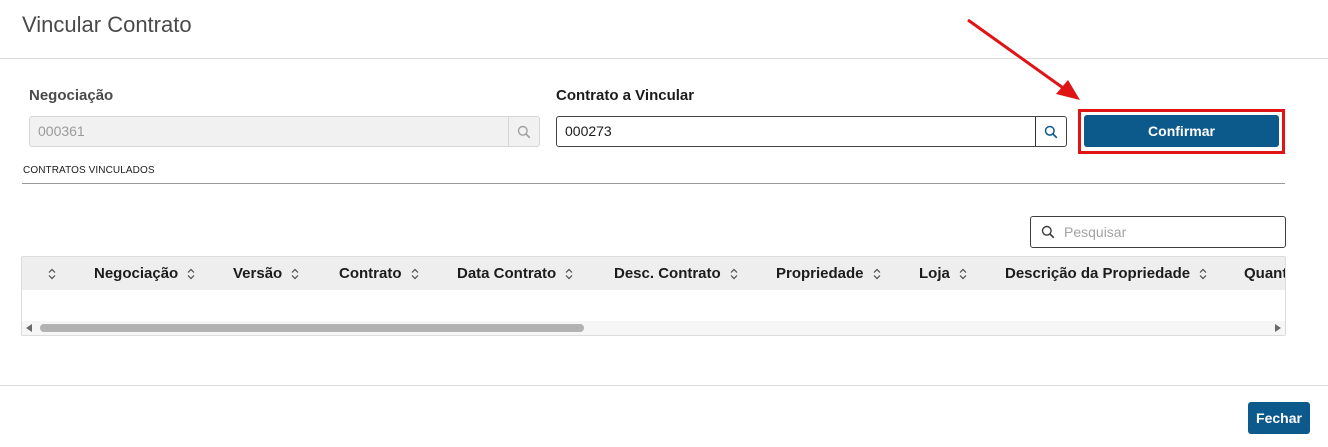  I want to click on column-label: Desc. Contrato, so click(667, 273).